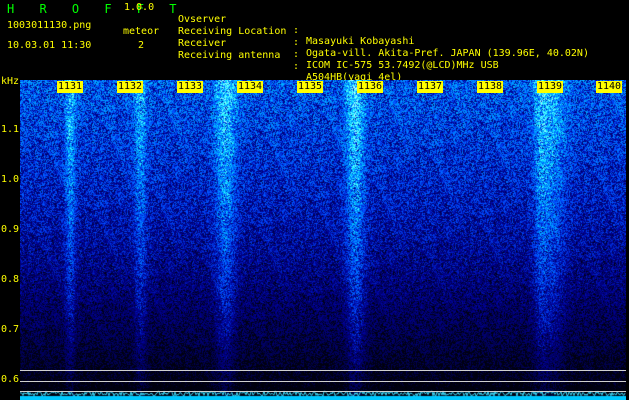 The width and height of the screenshot is (629, 400). I want to click on info-value: ICOM IC-575 53.7492(@LCD)MHz USB, so click(402, 65).